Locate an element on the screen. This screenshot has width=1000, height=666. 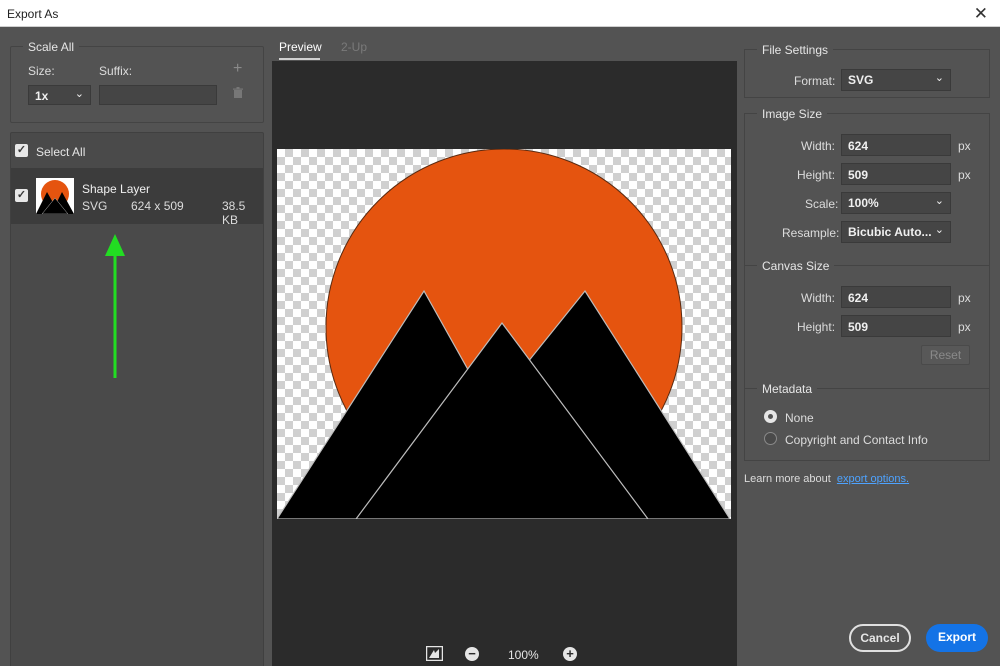
resample-label: Resample: is located at coordinates (811, 233).